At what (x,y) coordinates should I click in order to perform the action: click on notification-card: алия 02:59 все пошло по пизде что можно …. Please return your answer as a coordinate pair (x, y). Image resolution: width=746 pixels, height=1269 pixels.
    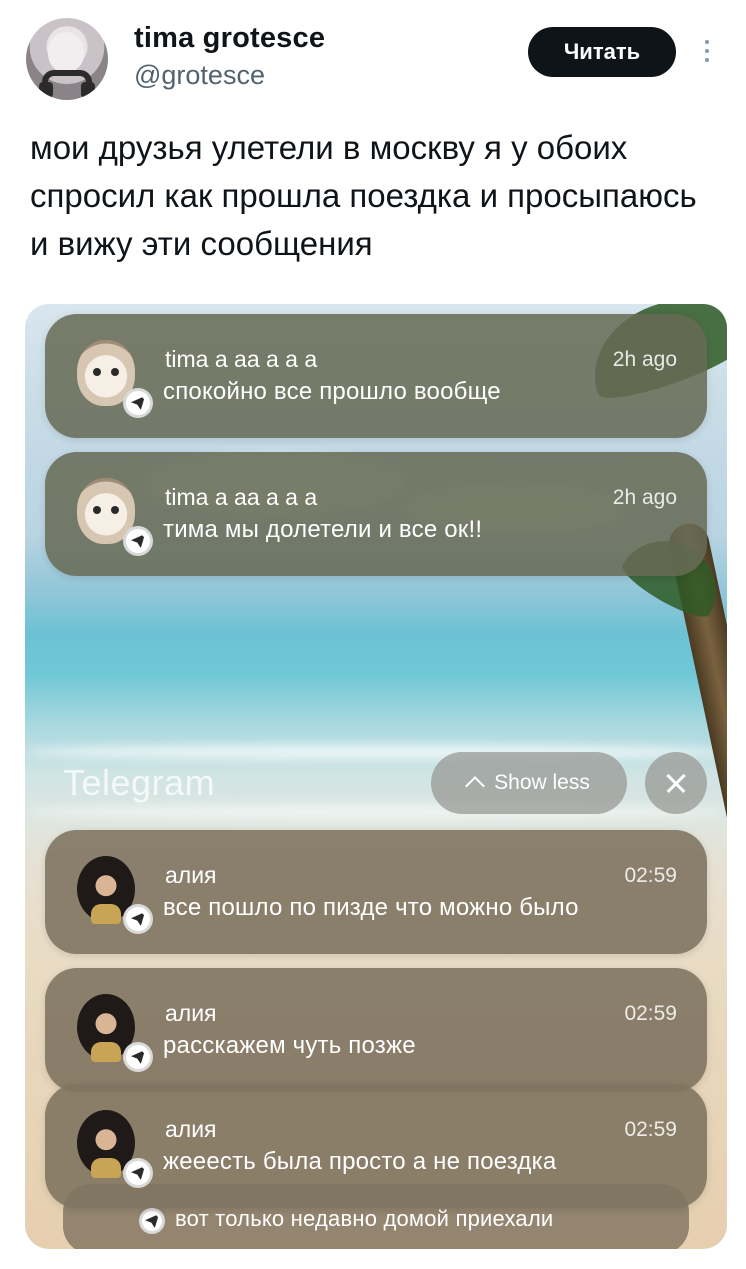
    Looking at the image, I should click on (376, 892).